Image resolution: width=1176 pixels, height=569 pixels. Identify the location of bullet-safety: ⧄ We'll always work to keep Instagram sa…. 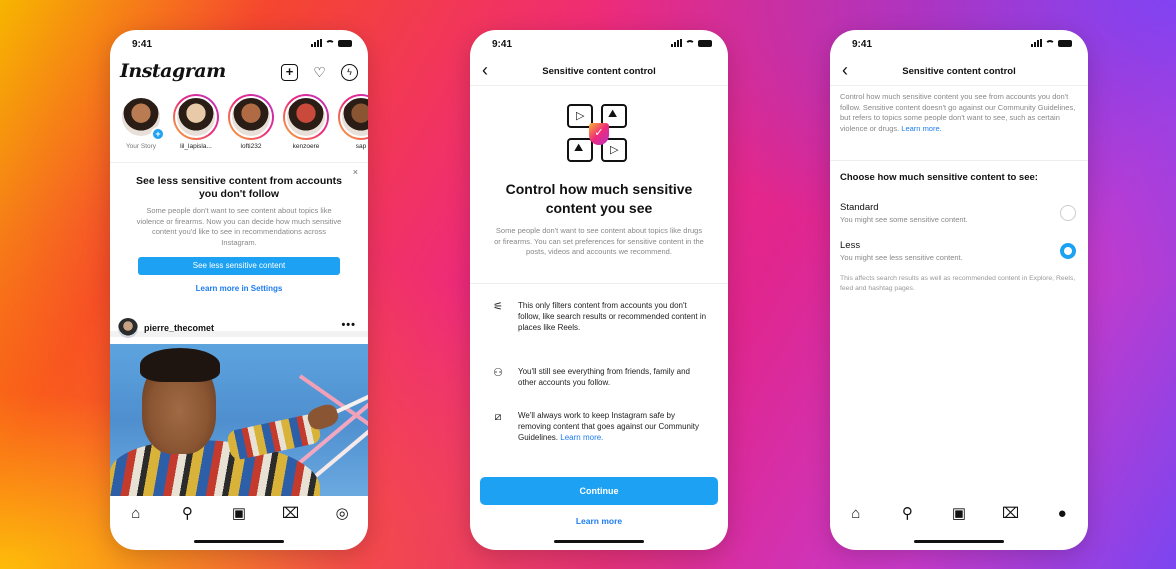
(599, 426).